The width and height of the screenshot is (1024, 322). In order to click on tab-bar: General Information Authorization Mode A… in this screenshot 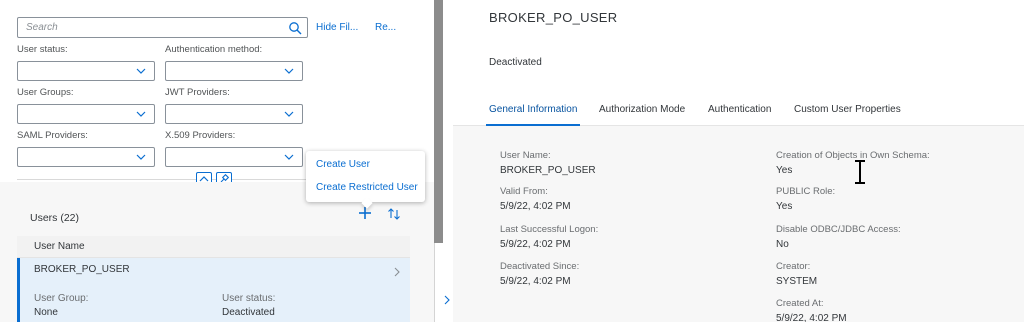, I will do `click(738, 111)`.